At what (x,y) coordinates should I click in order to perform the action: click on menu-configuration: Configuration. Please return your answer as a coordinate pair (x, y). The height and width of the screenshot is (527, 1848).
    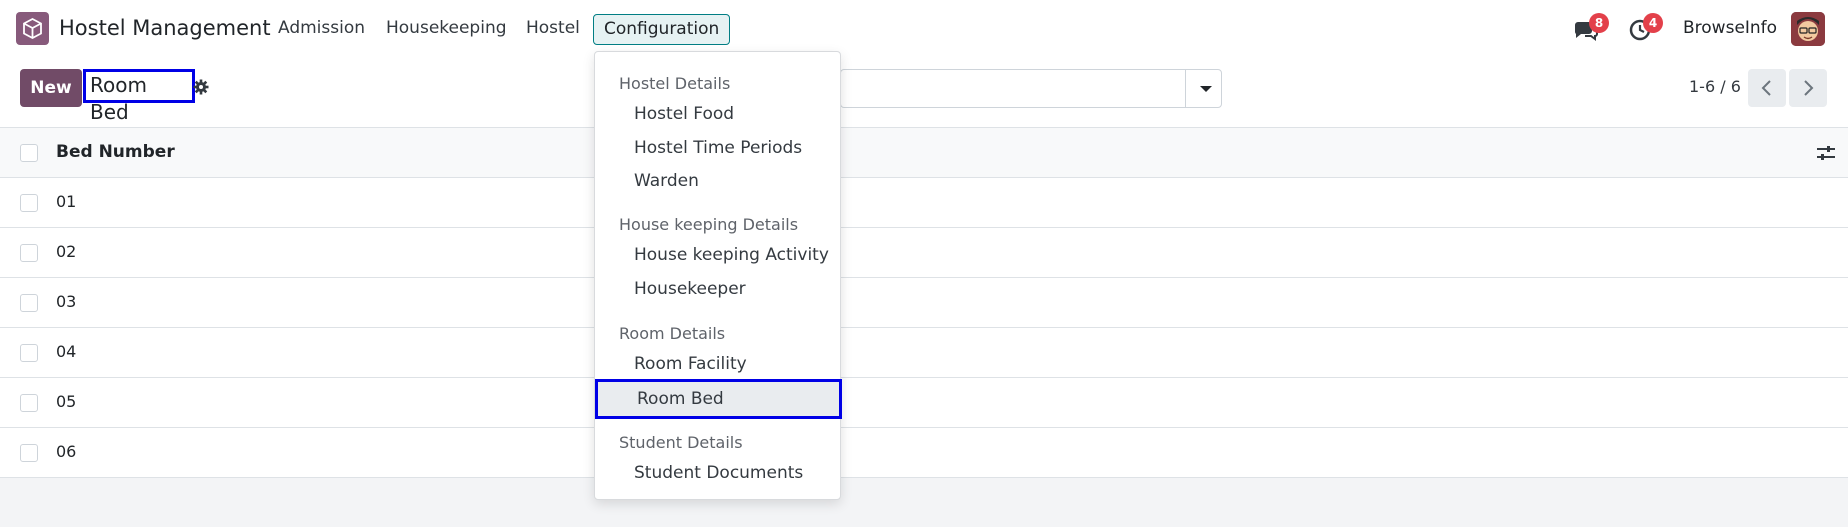
    Looking at the image, I should click on (662, 29).